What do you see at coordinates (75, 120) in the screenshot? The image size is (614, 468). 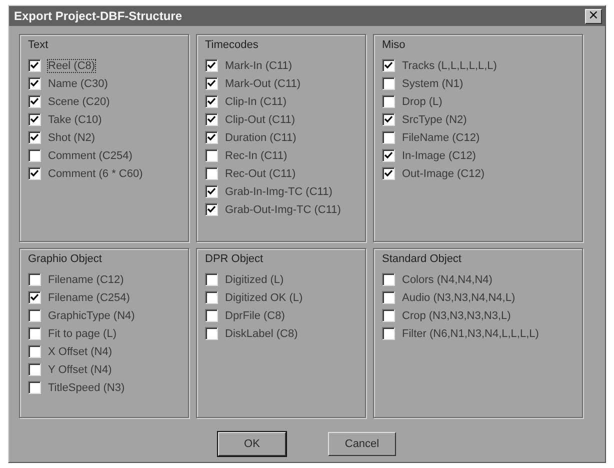 I see `checkbox-label: Take (C10)` at bounding box center [75, 120].